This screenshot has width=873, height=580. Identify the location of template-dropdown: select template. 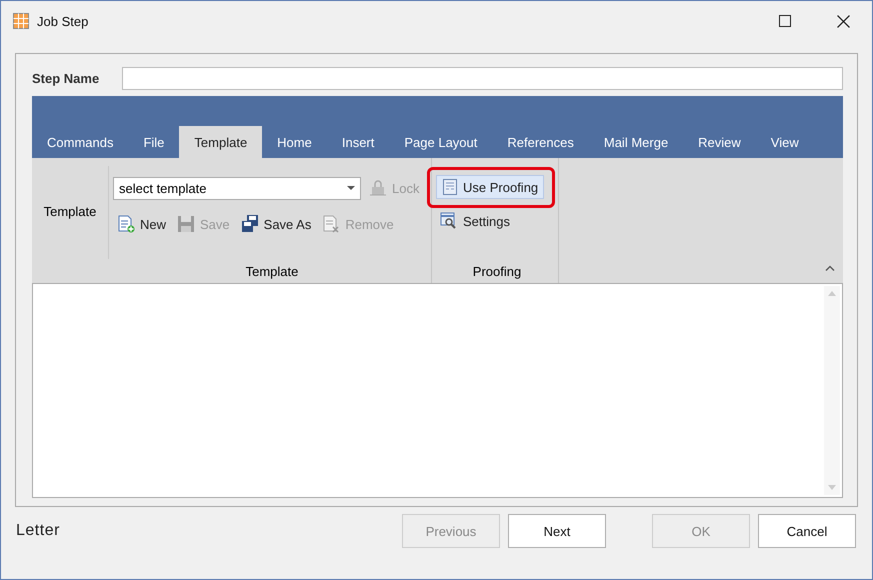
(237, 188).